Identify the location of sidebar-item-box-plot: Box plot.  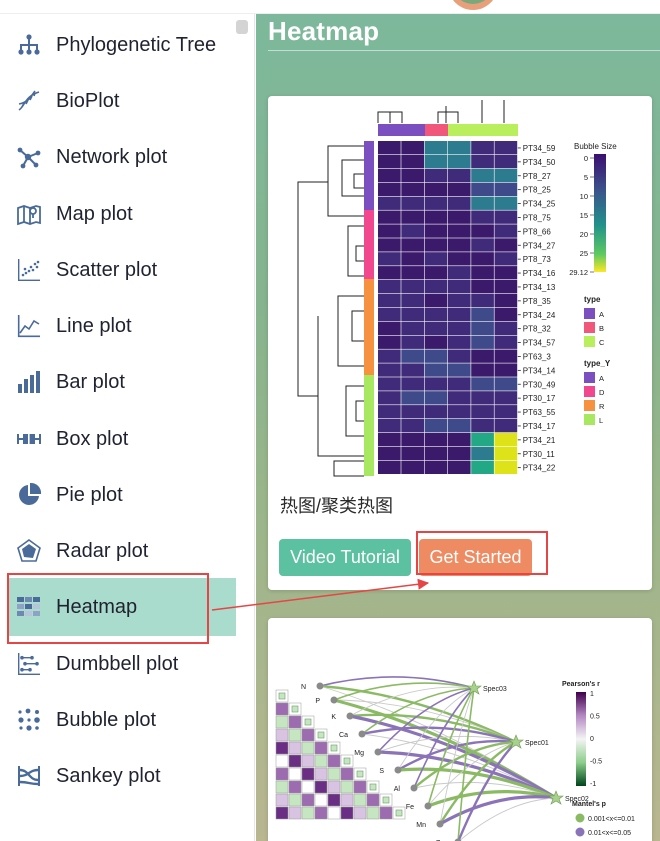
(122, 439).